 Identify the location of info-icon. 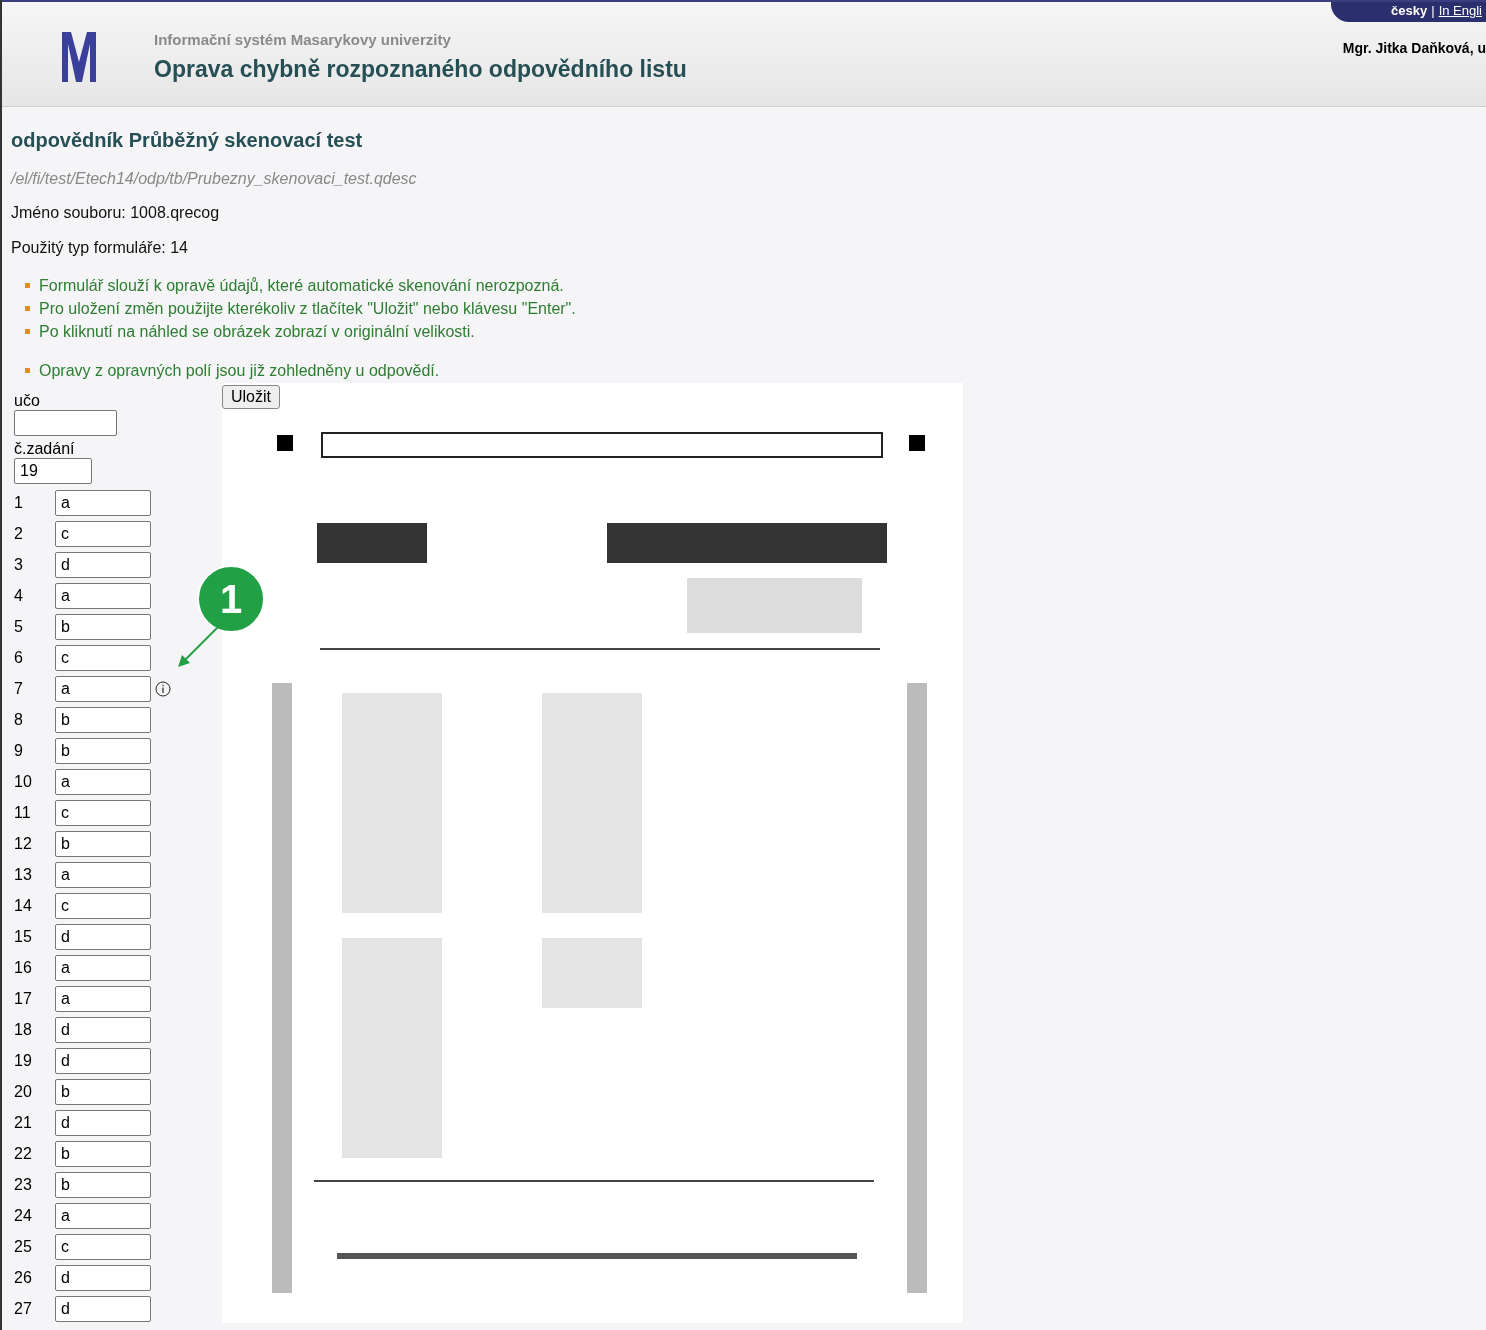
(163, 688).